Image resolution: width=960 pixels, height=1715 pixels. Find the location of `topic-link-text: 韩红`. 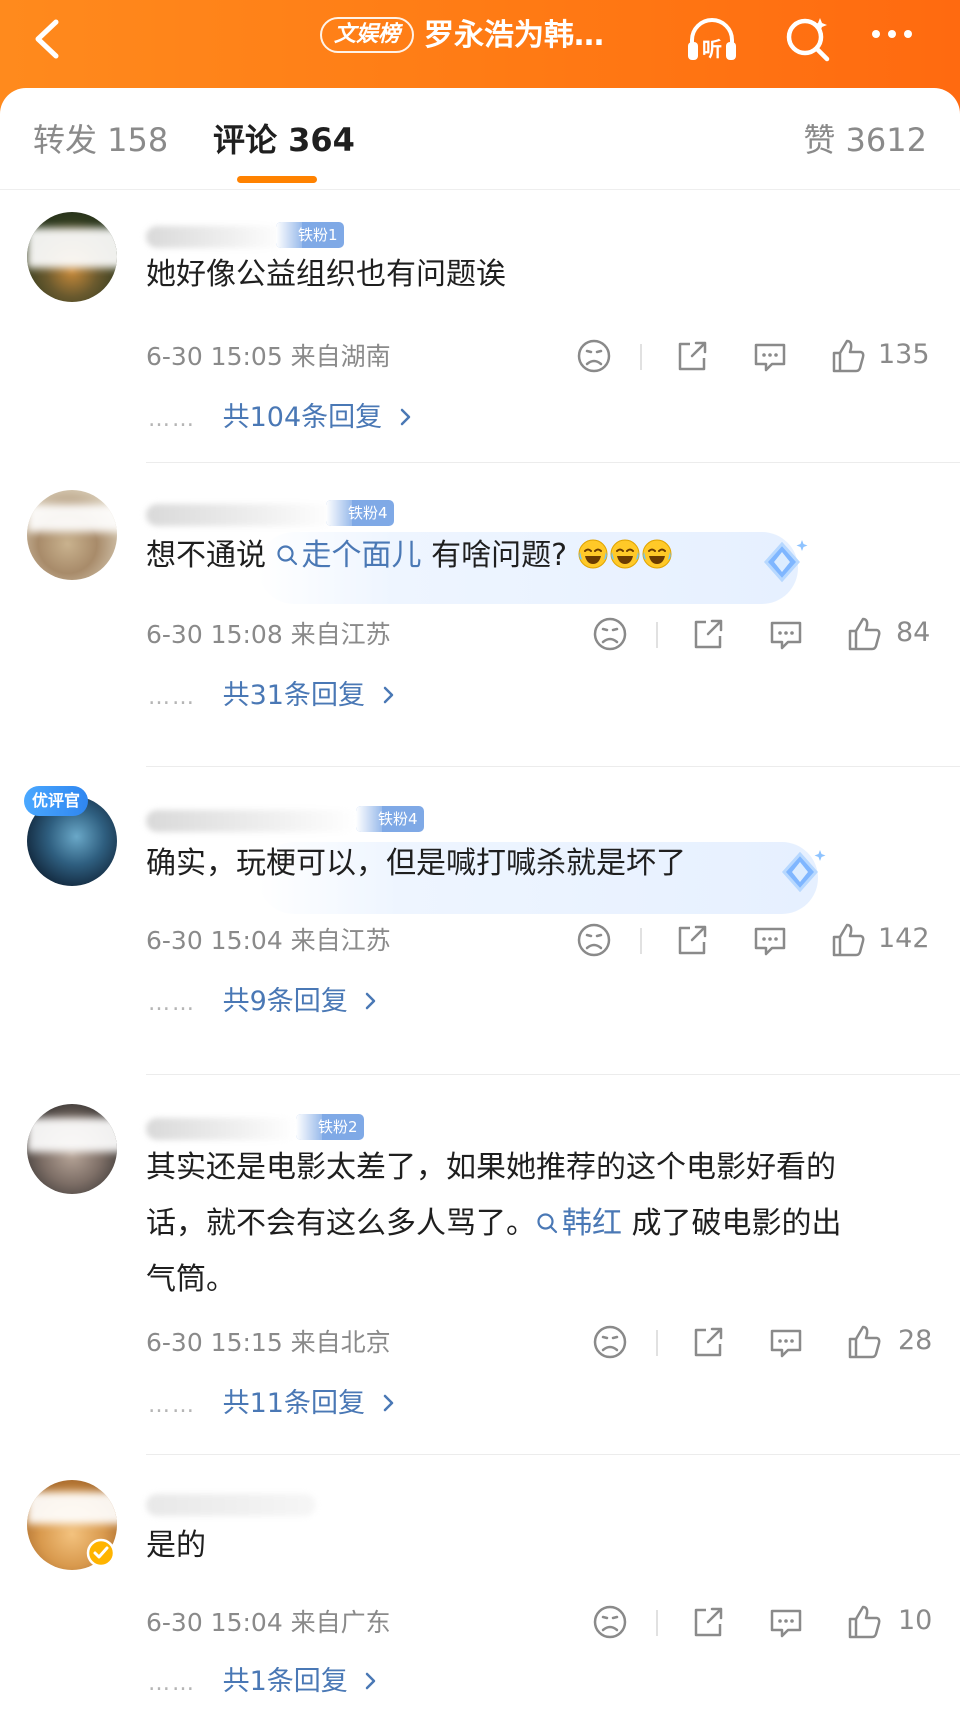

topic-link-text: 韩红 is located at coordinates (592, 1223).